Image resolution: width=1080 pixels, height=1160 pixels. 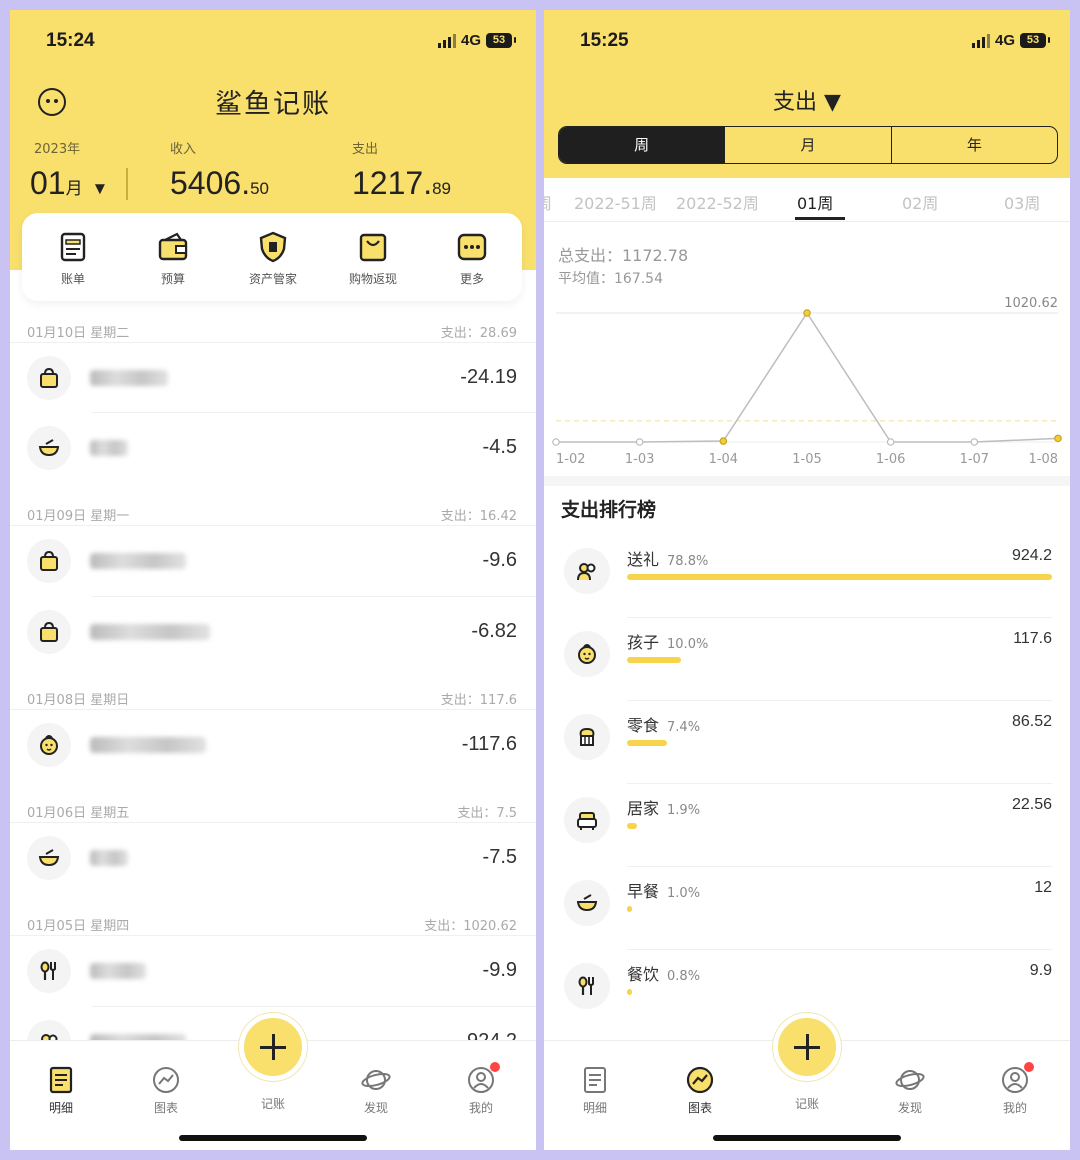 What do you see at coordinates (548, 202) in the screenshot?
I see `week-tab: 周` at bounding box center [548, 202].